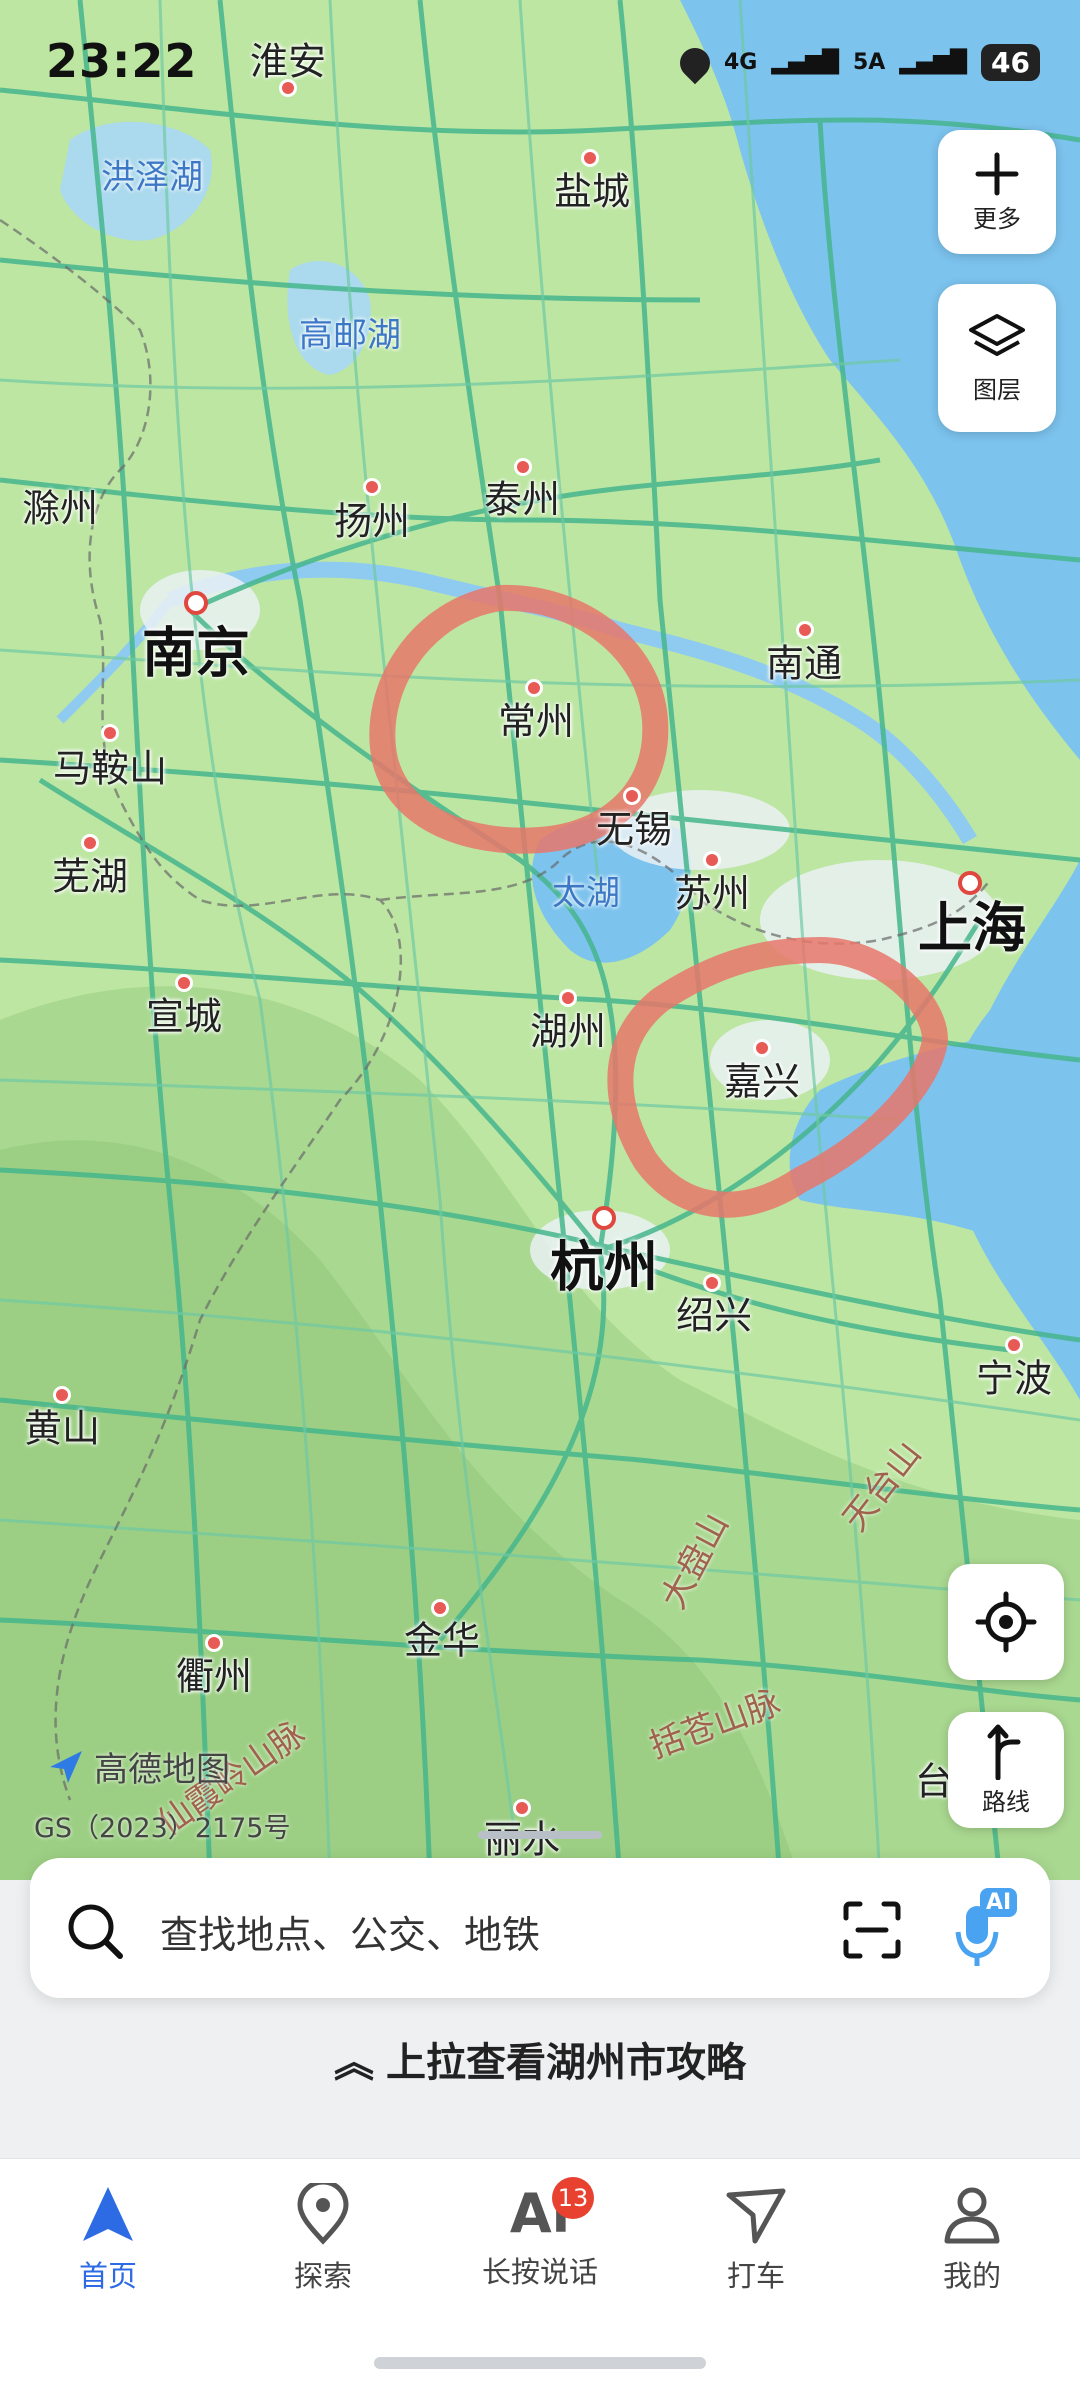 The image size is (1080, 2391). Describe the element at coordinates (933, 62) in the screenshot. I see `signal-icon-2: ▂▄▆█` at that location.